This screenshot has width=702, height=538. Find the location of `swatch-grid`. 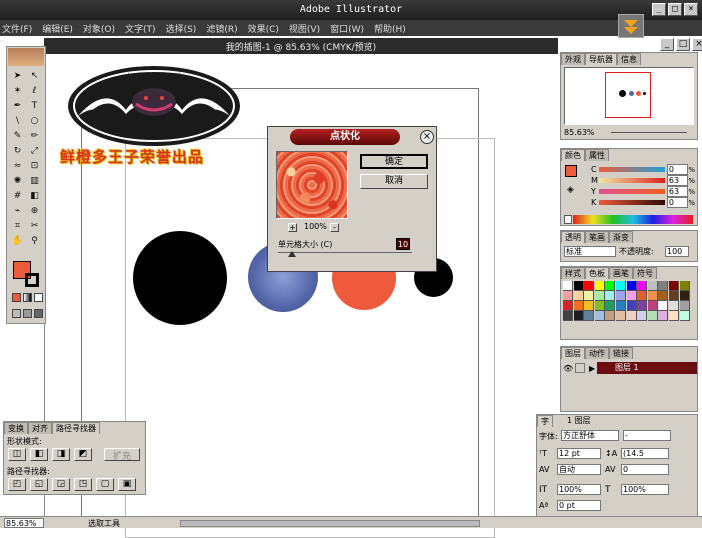

swatch-grid is located at coordinates (627, 301).